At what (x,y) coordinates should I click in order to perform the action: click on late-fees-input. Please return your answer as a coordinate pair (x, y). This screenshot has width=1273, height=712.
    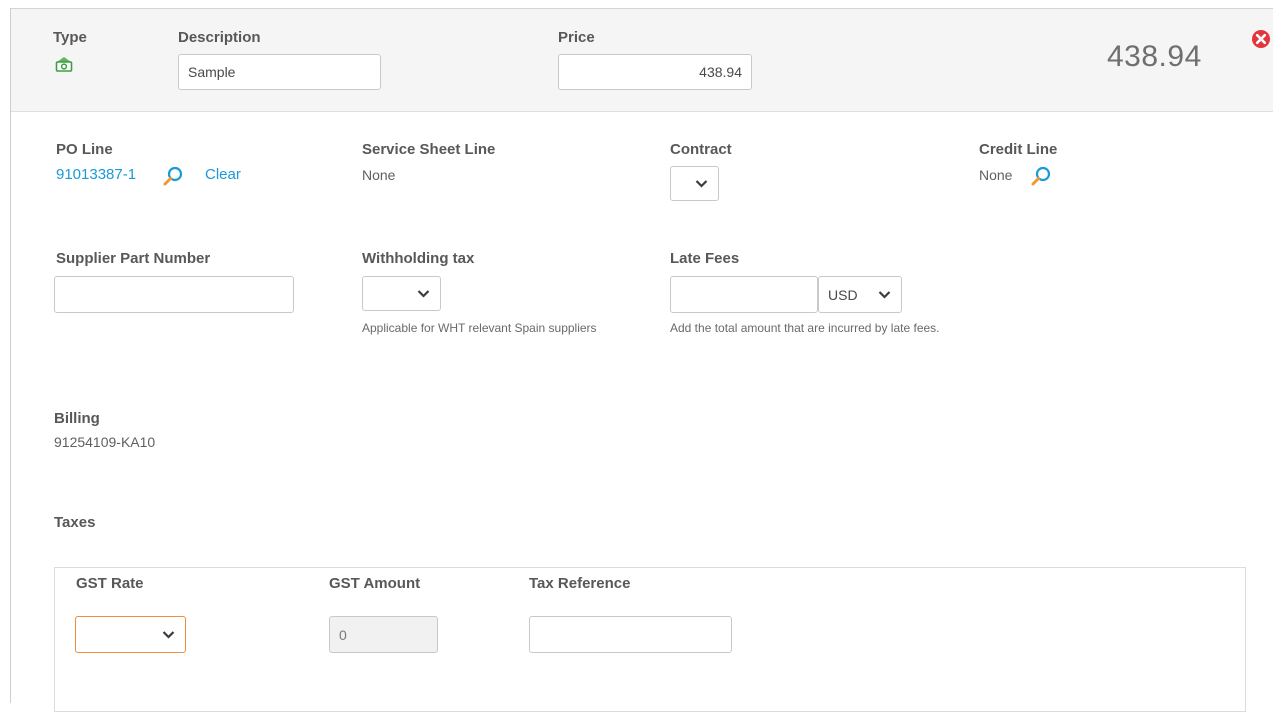
    Looking at the image, I should click on (744, 294).